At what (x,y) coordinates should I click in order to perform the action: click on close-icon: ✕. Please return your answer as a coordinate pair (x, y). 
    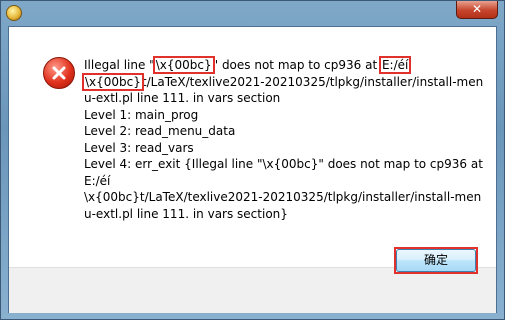
    Looking at the image, I should click on (477, 9).